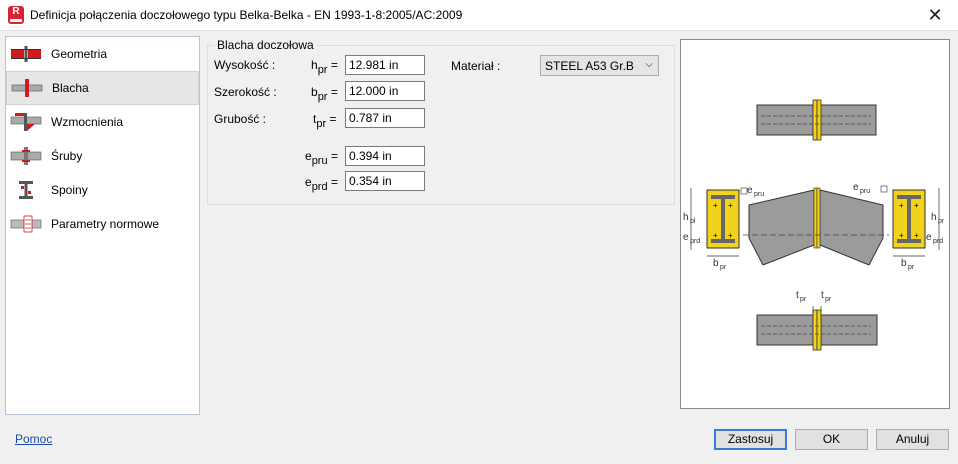 The height and width of the screenshot is (464, 958). I want to click on sidebar-item-geometria: Geometria, so click(102, 54).